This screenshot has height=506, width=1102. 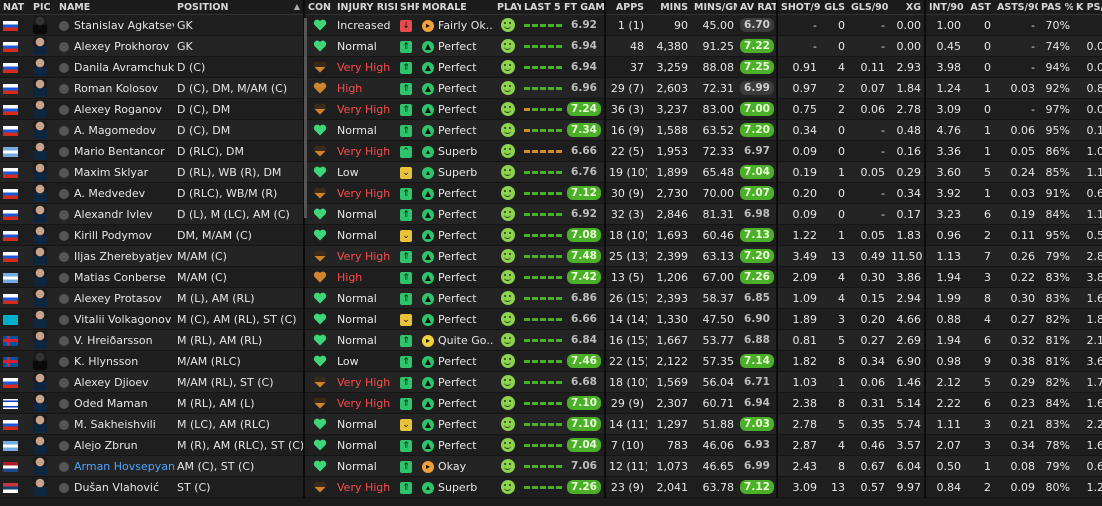 I want to click on player-name-cell: Mario Bentancor, so click(x=115, y=151).